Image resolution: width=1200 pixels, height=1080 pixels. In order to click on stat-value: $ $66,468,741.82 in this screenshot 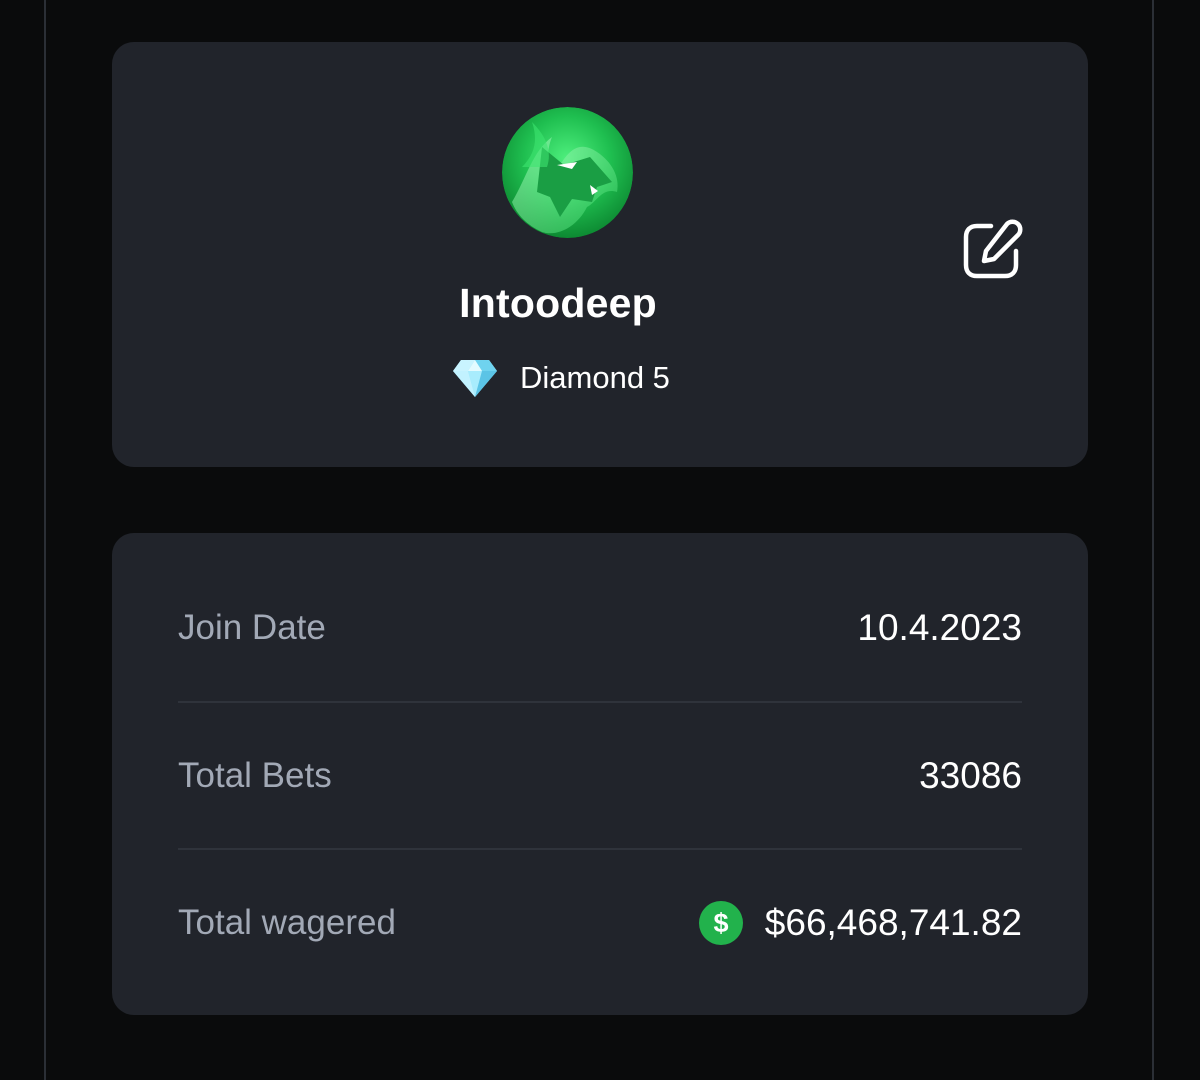, I will do `click(860, 922)`.